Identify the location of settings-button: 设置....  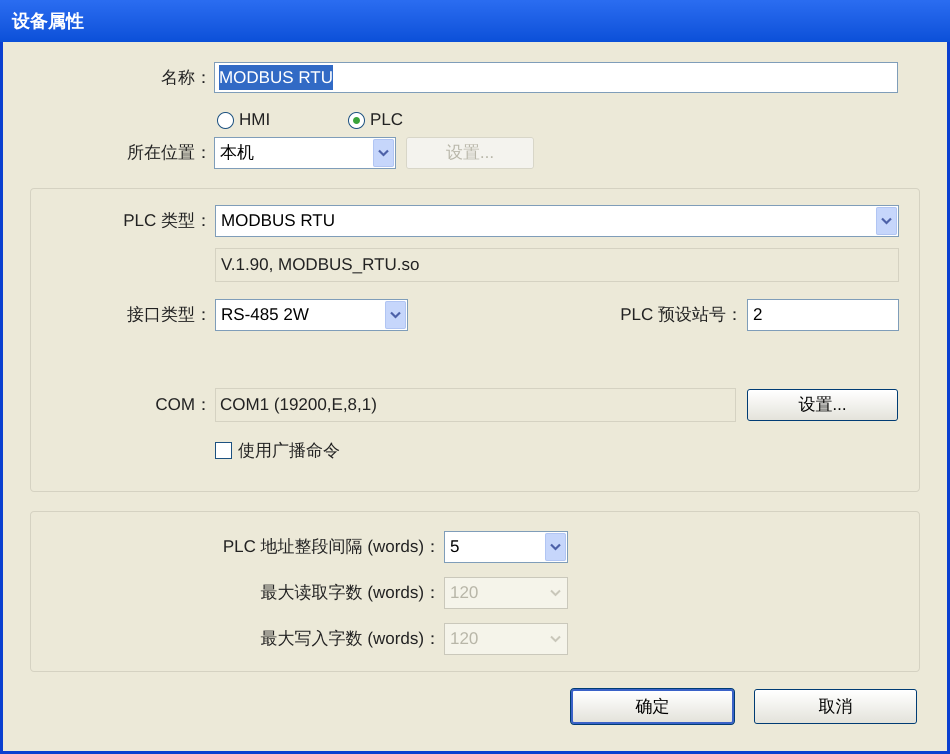
(822, 405).